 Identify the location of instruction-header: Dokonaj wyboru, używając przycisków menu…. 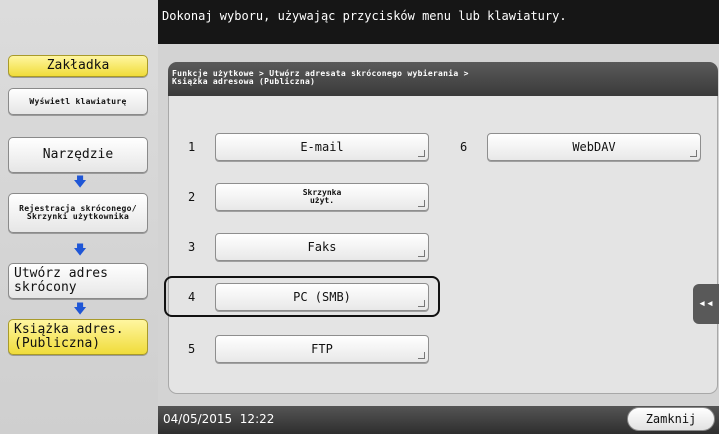
(438, 22).